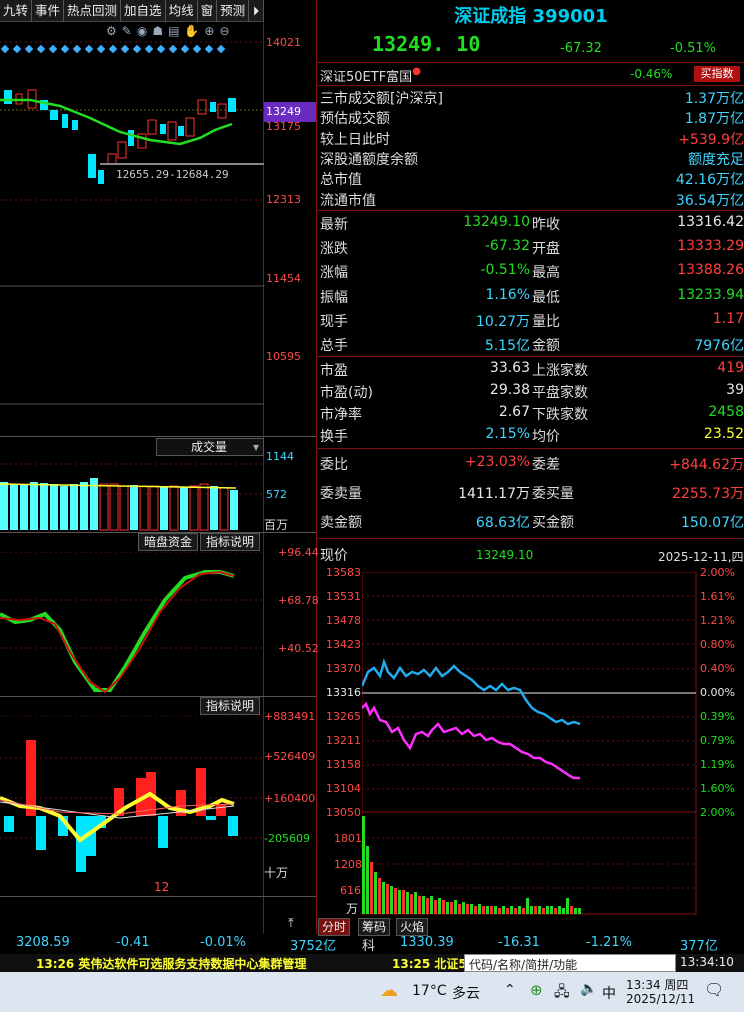 Image resolution: width=744 pixels, height=1012 pixels. I want to click on collapse-icon: ⏵, so click(256, 10).